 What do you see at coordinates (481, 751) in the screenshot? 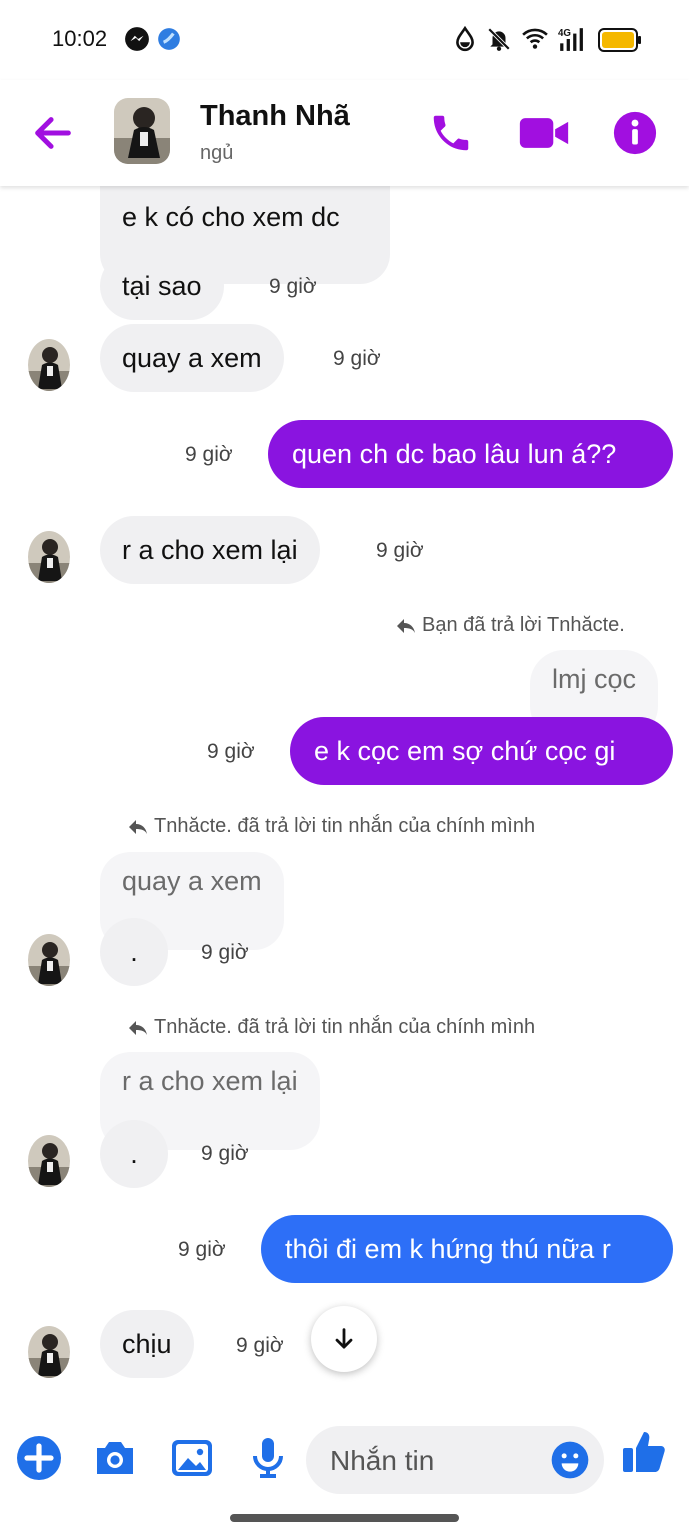
I see `outgoing-message: e k cọc em sợ chứ cọc gi` at bounding box center [481, 751].